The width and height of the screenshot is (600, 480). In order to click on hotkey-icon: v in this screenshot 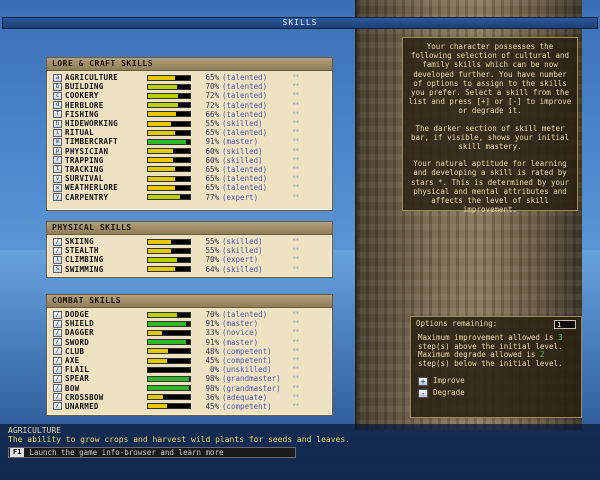, I will do `click(57, 178)`.